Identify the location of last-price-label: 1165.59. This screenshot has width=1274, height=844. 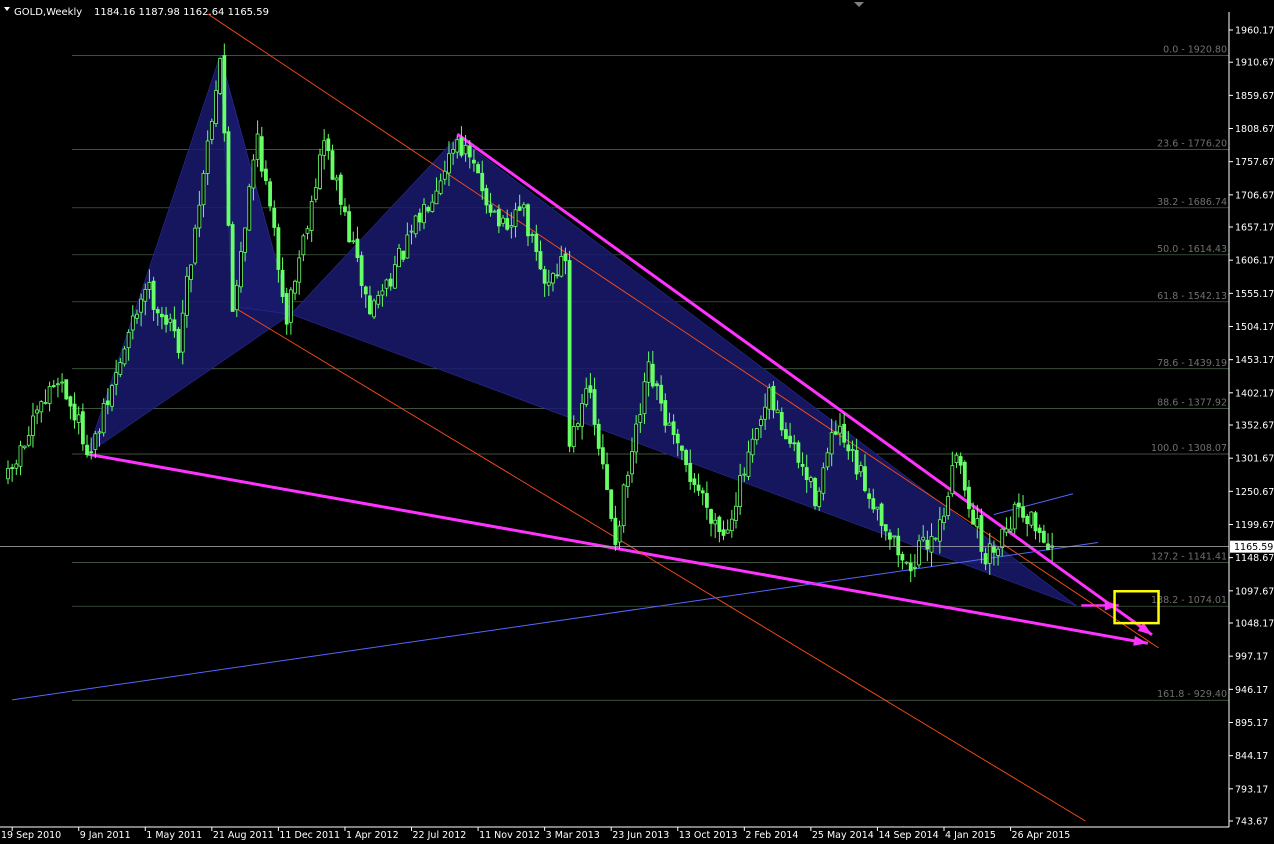
(1253, 547).